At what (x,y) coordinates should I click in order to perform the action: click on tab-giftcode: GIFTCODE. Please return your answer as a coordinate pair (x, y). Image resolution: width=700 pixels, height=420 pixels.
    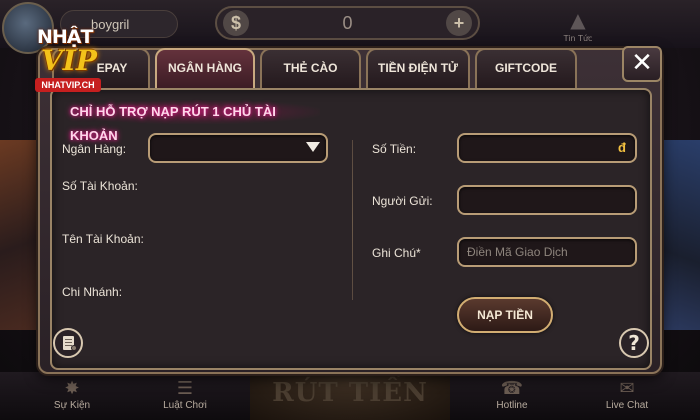
    Looking at the image, I should click on (526, 68).